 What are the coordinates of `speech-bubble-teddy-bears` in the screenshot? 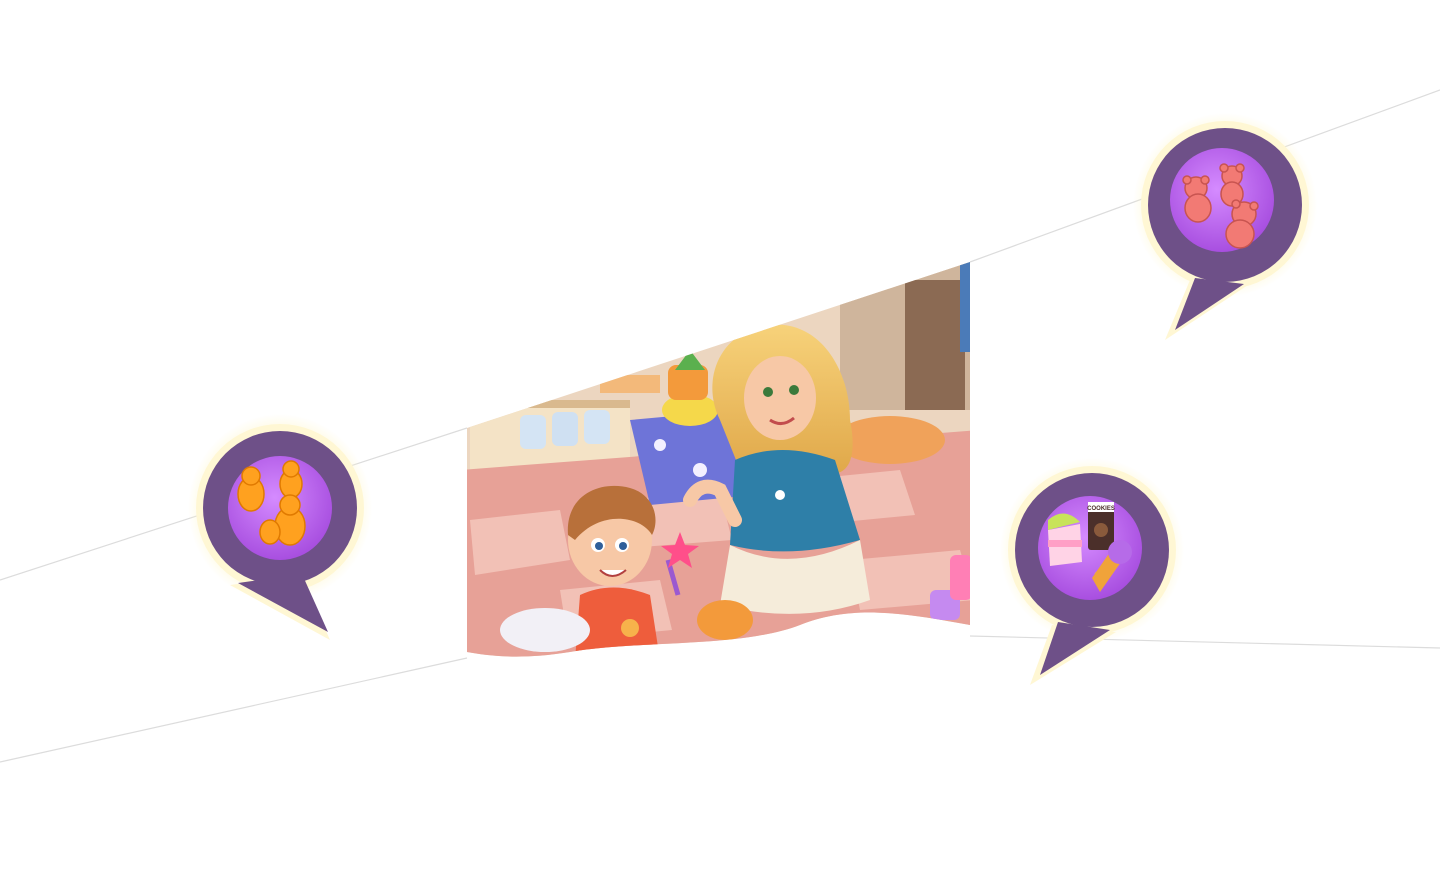 It's located at (1225, 226).